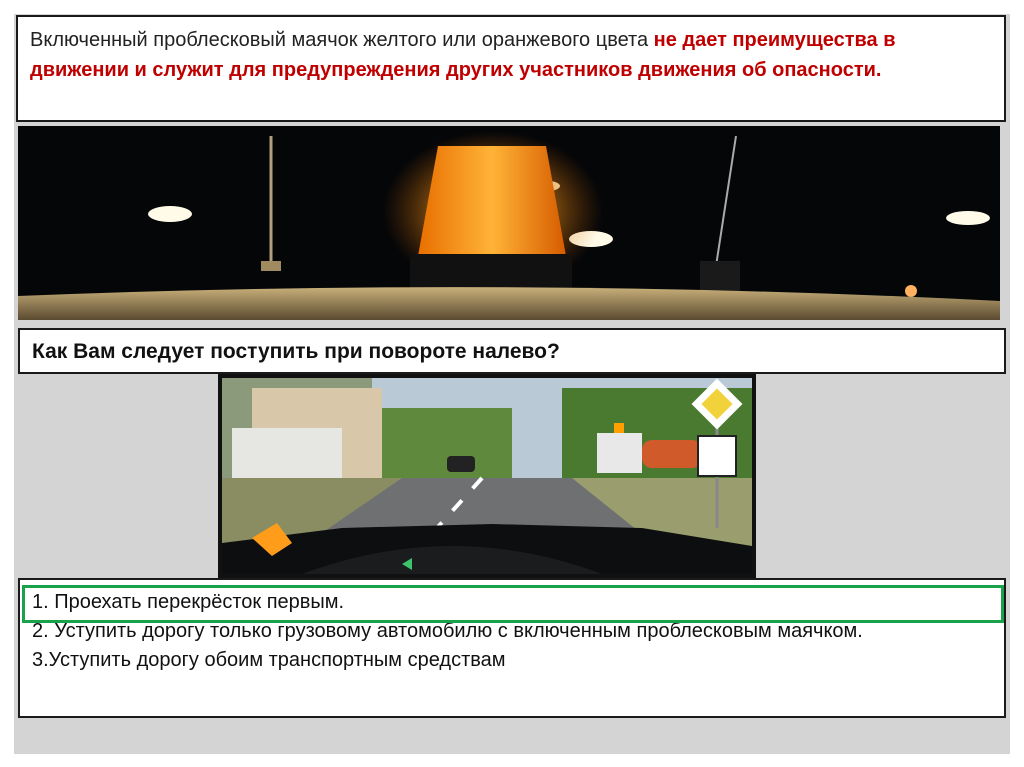  Describe the element at coordinates (760, 70) in the screenshot. I see `intro-text-highlight-end: движения об опасности.` at that location.